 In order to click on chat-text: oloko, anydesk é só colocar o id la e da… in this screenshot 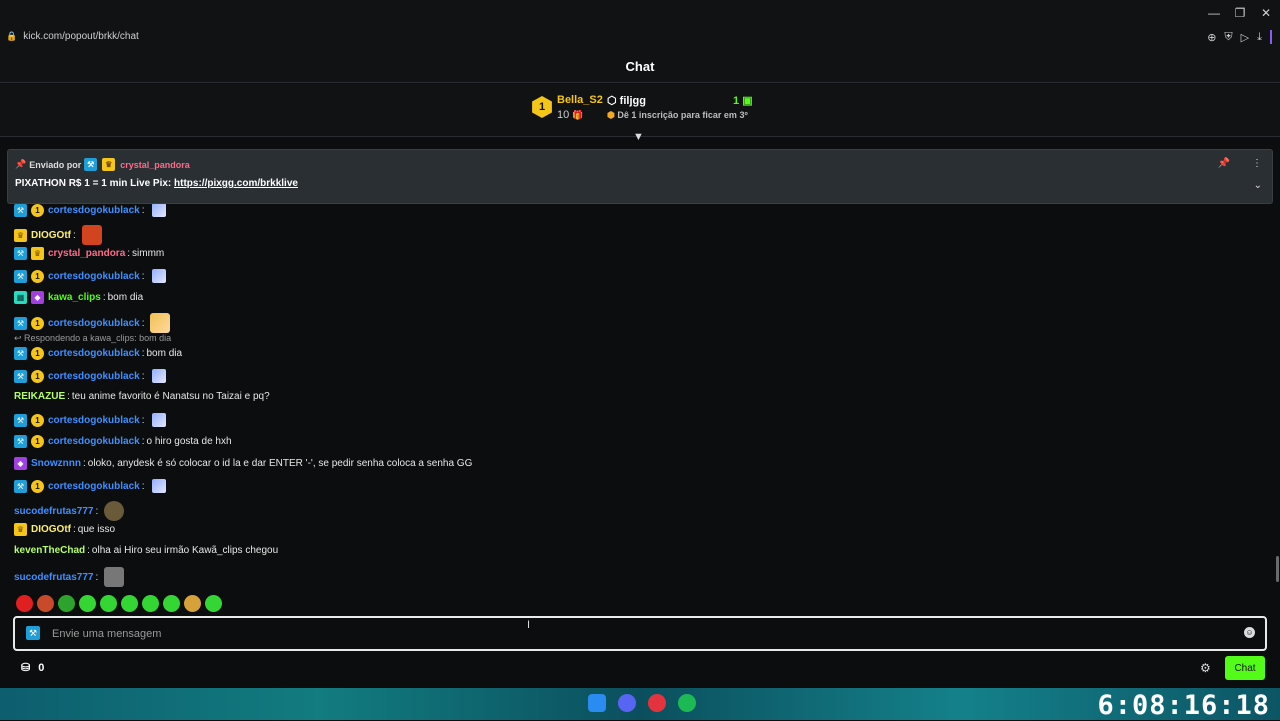, I will do `click(280, 463)`.